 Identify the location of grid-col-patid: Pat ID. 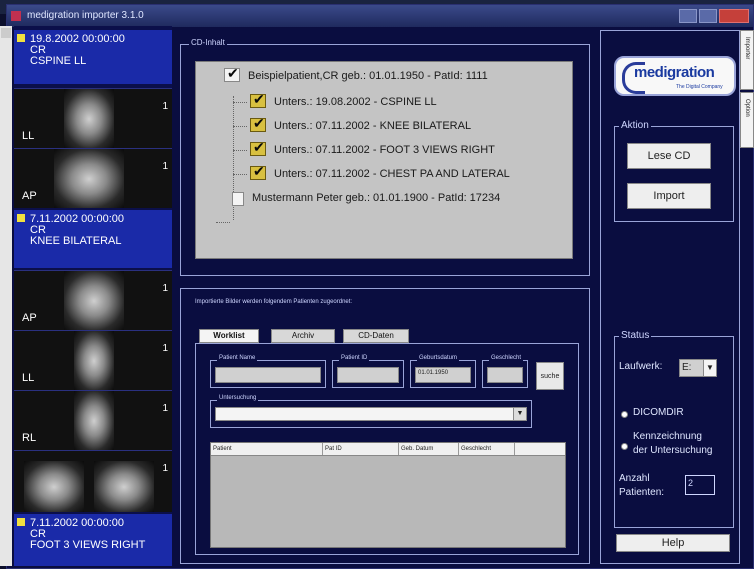
(361, 449).